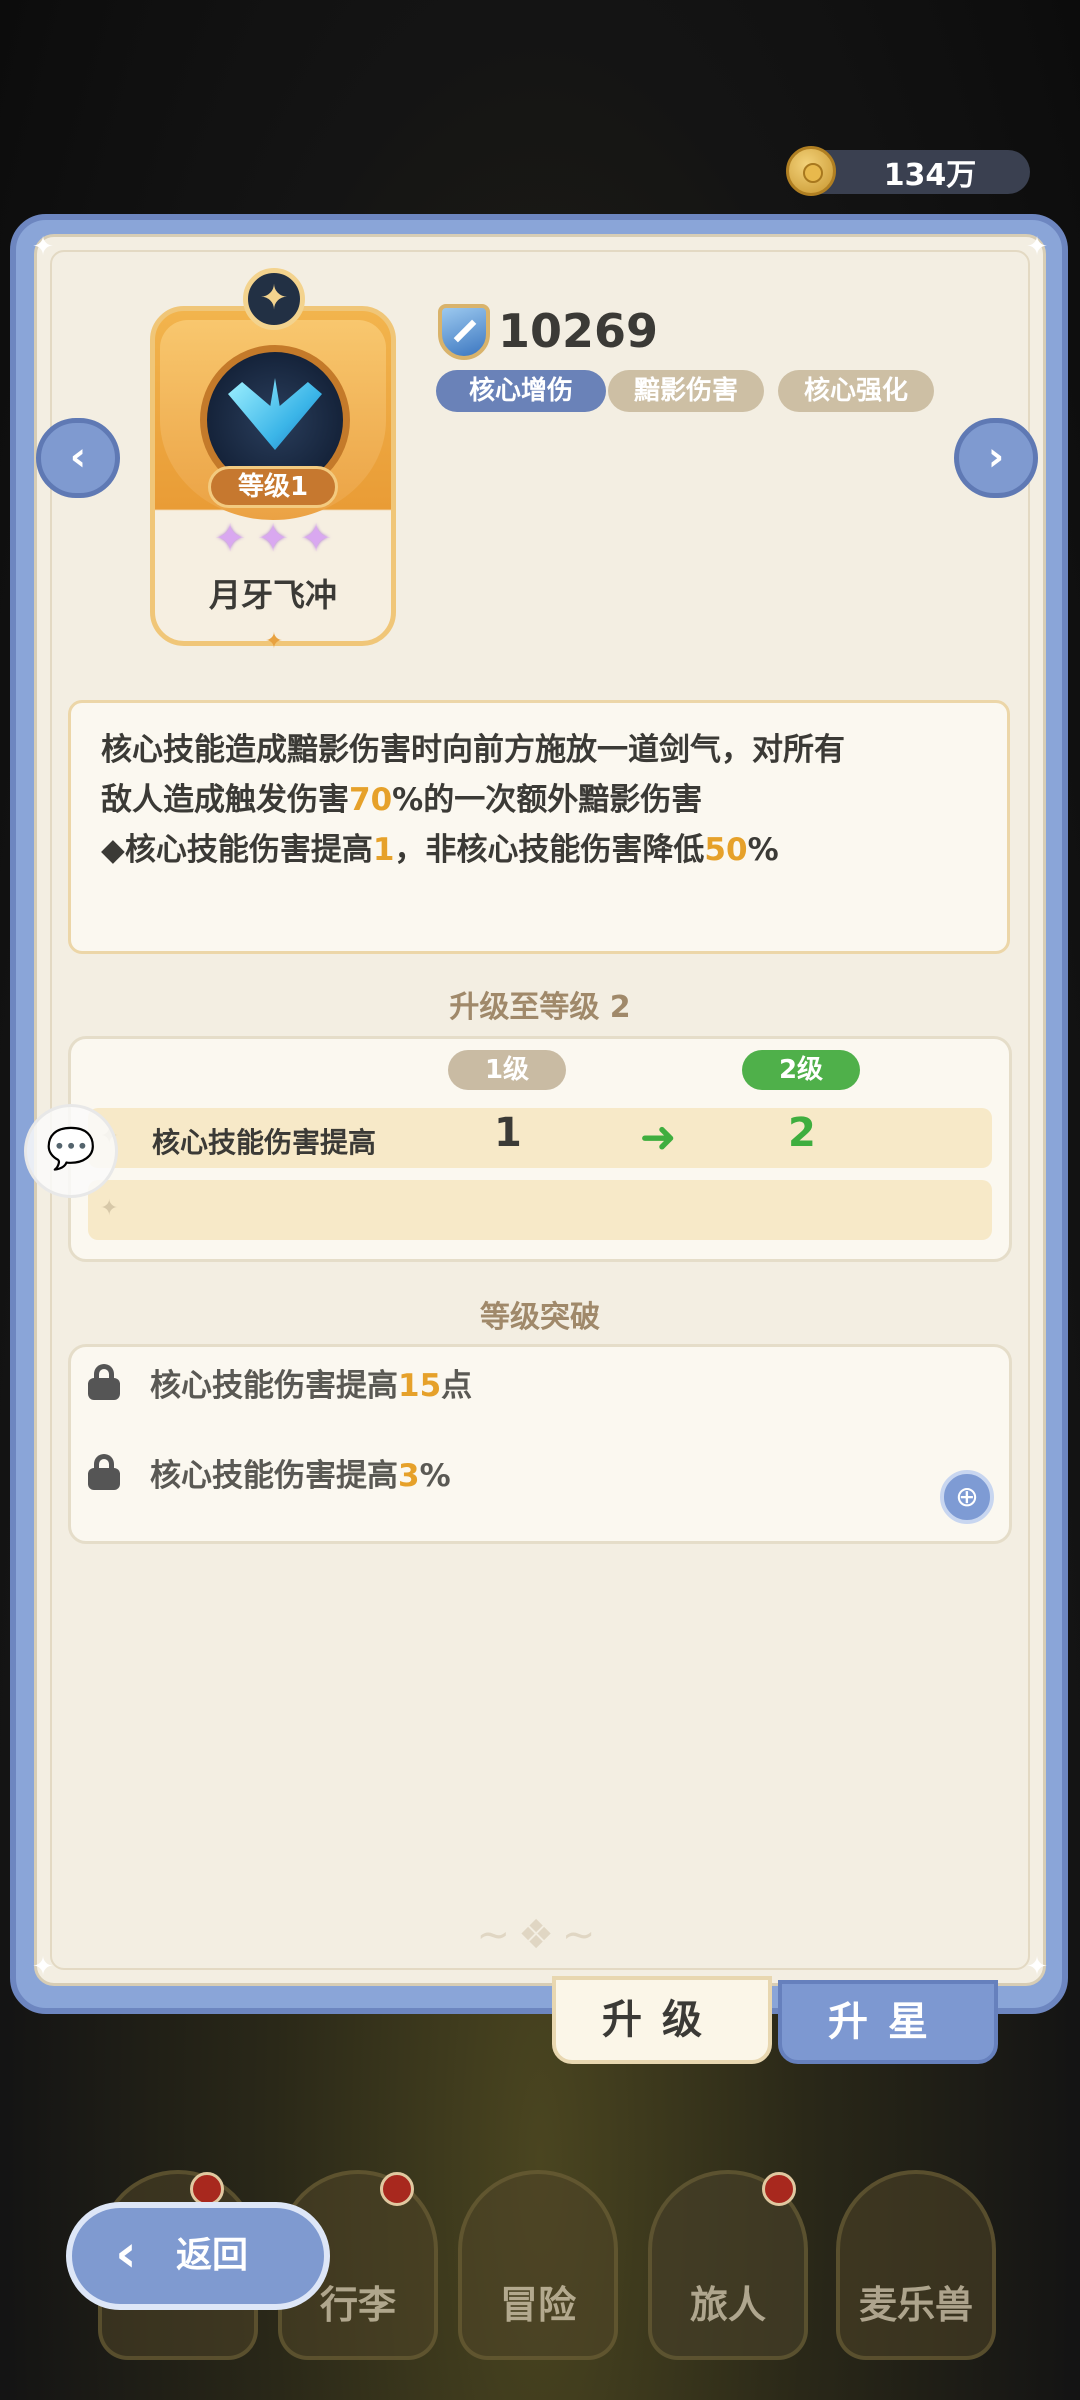 Image resolution: width=1080 pixels, height=2400 pixels. What do you see at coordinates (540, 1935) in the screenshot?
I see `fox-ornament-icon: ~❖~` at bounding box center [540, 1935].